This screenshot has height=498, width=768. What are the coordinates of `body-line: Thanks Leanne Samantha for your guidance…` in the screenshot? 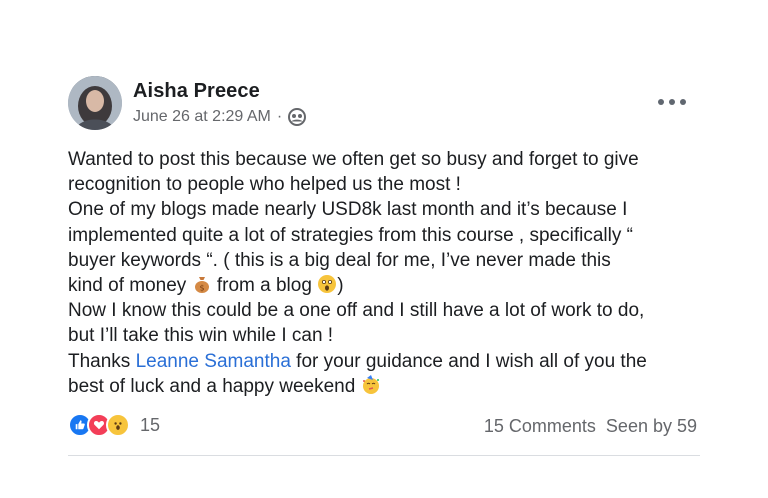 It's located at (388, 361).